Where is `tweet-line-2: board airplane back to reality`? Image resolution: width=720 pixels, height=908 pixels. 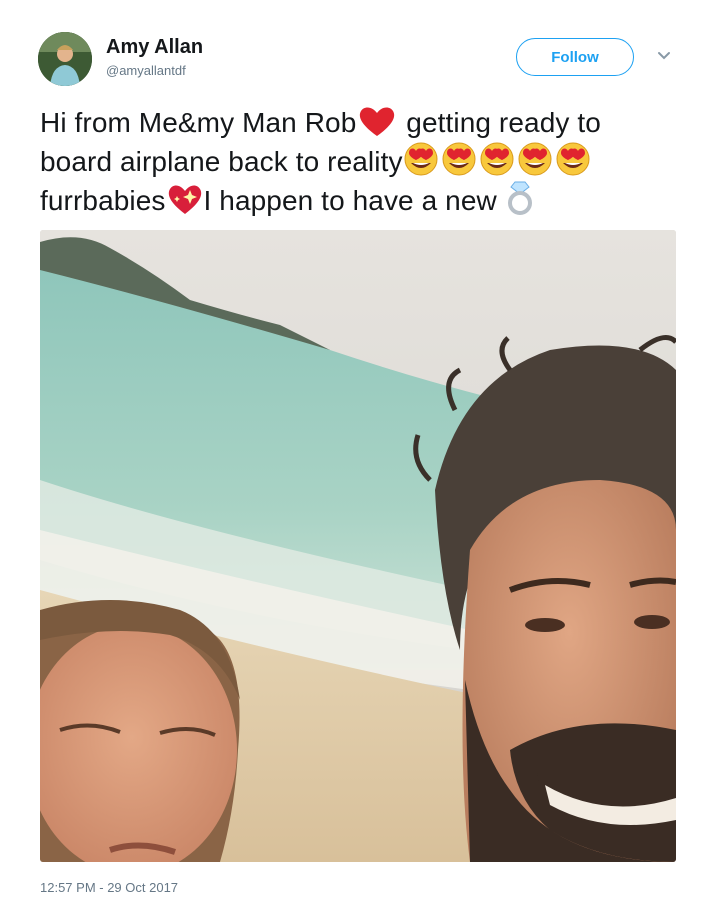
tweet-line-2: board airplane back to reality is located at coordinates (365, 160).